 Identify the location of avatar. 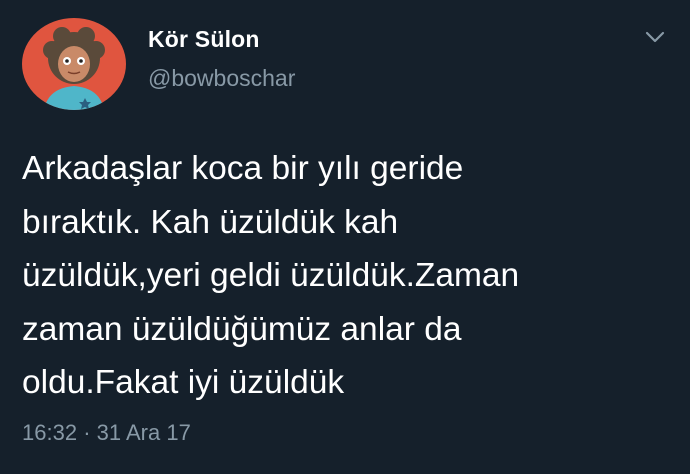
(74, 64).